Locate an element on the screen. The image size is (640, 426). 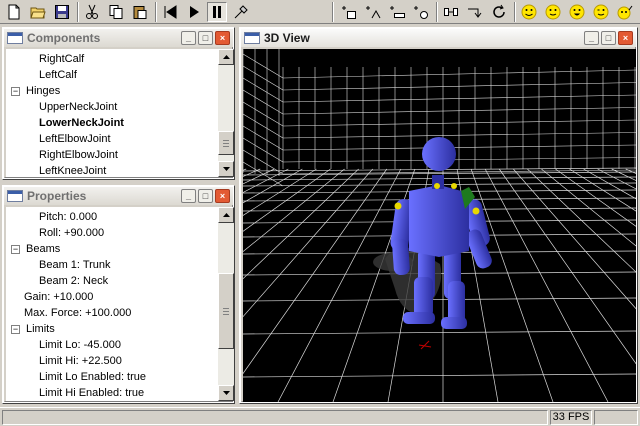
tree-item: RightCalf is located at coordinates (112, 59).